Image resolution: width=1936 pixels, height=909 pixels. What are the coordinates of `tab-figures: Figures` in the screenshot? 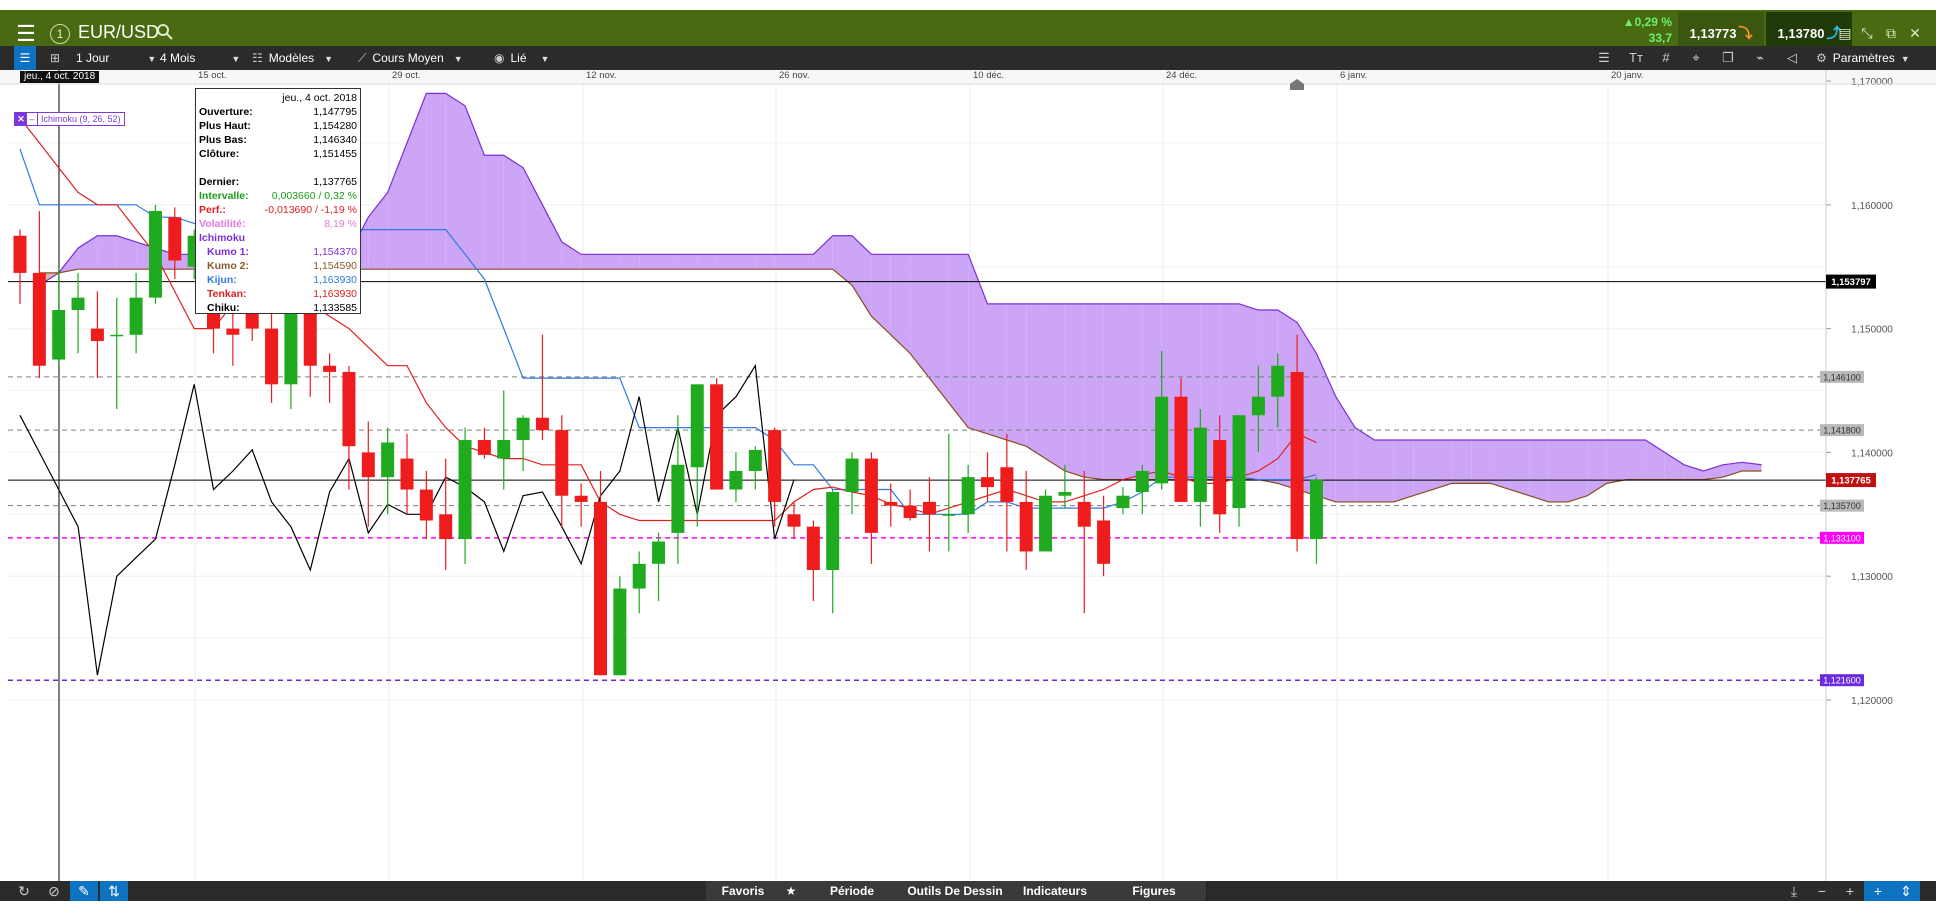 It's located at (1154, 891).